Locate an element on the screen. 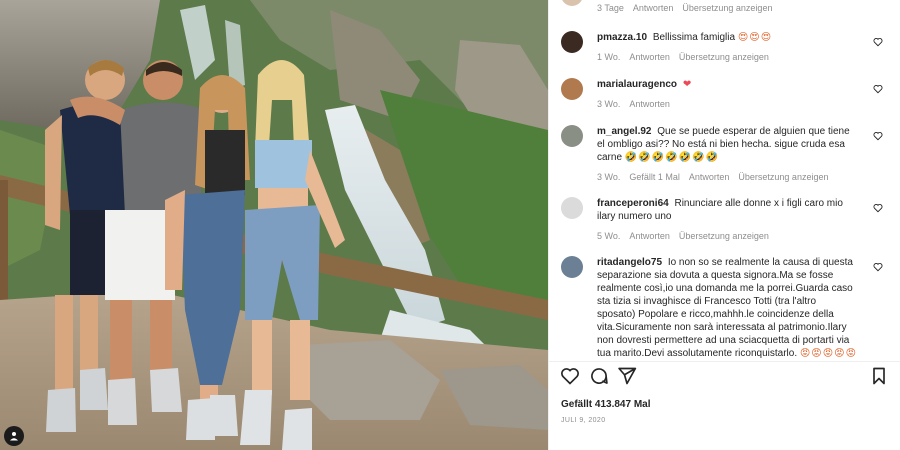  comment-username: m_angel.92 is located at coordinates (624, 131).